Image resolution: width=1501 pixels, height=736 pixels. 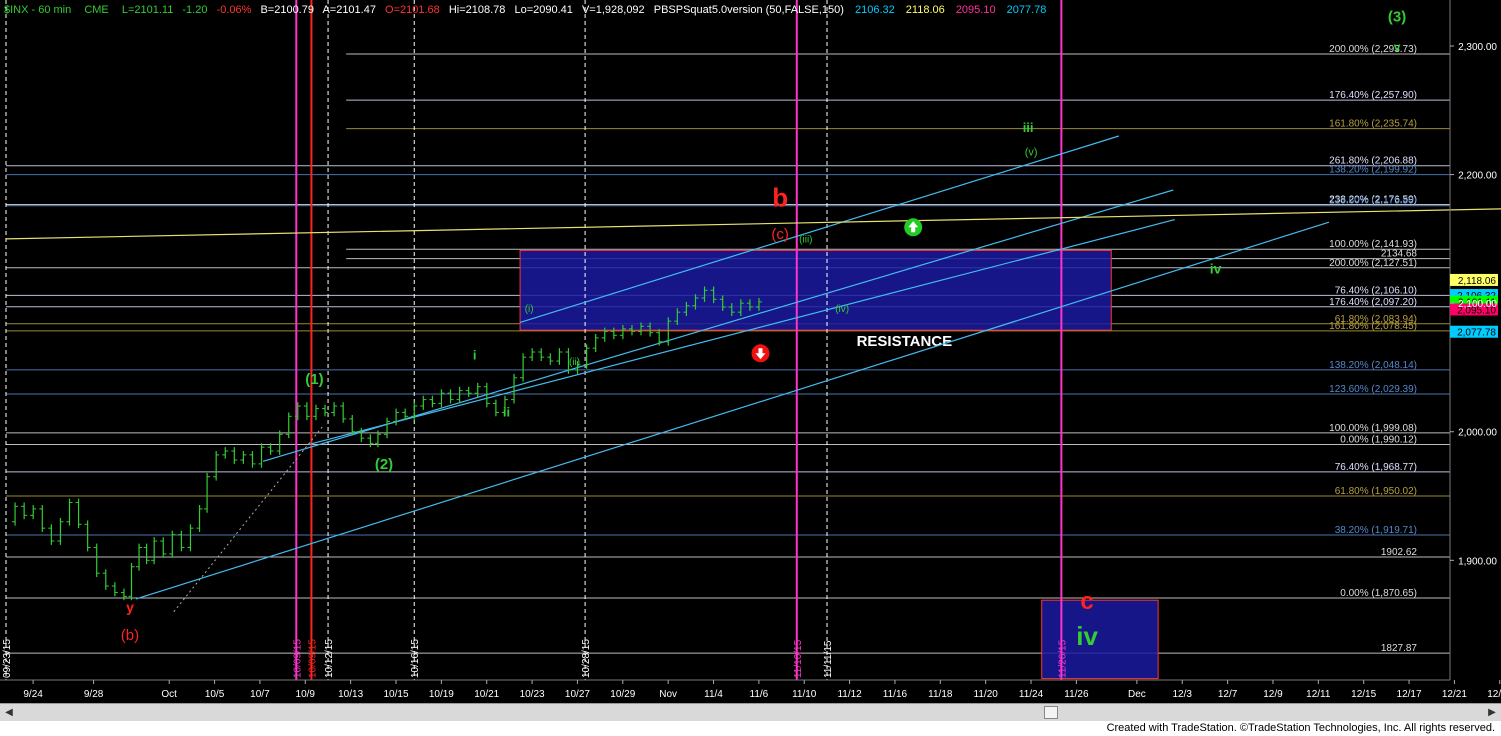 What do you see at coordinates (234, 10) in the screenshot?
I see `change-pct: -0.06%` at bounding box center [234, 10].